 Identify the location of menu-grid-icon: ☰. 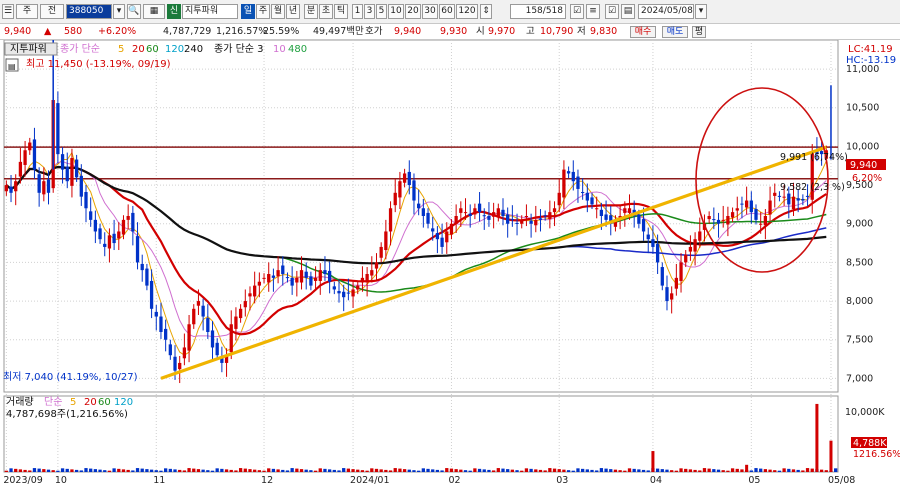
(8, 11).